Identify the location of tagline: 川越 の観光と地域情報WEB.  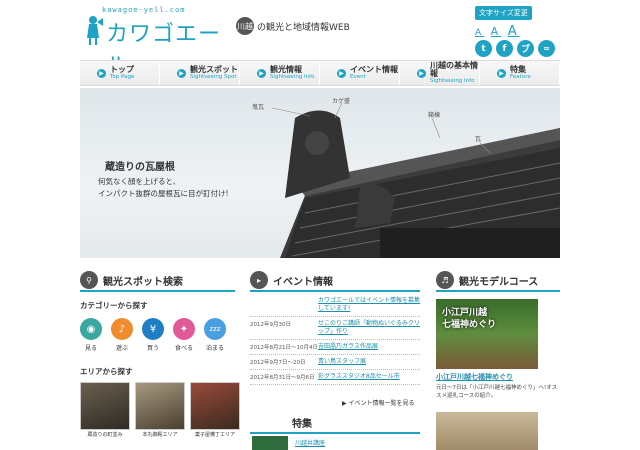
(293, 26).